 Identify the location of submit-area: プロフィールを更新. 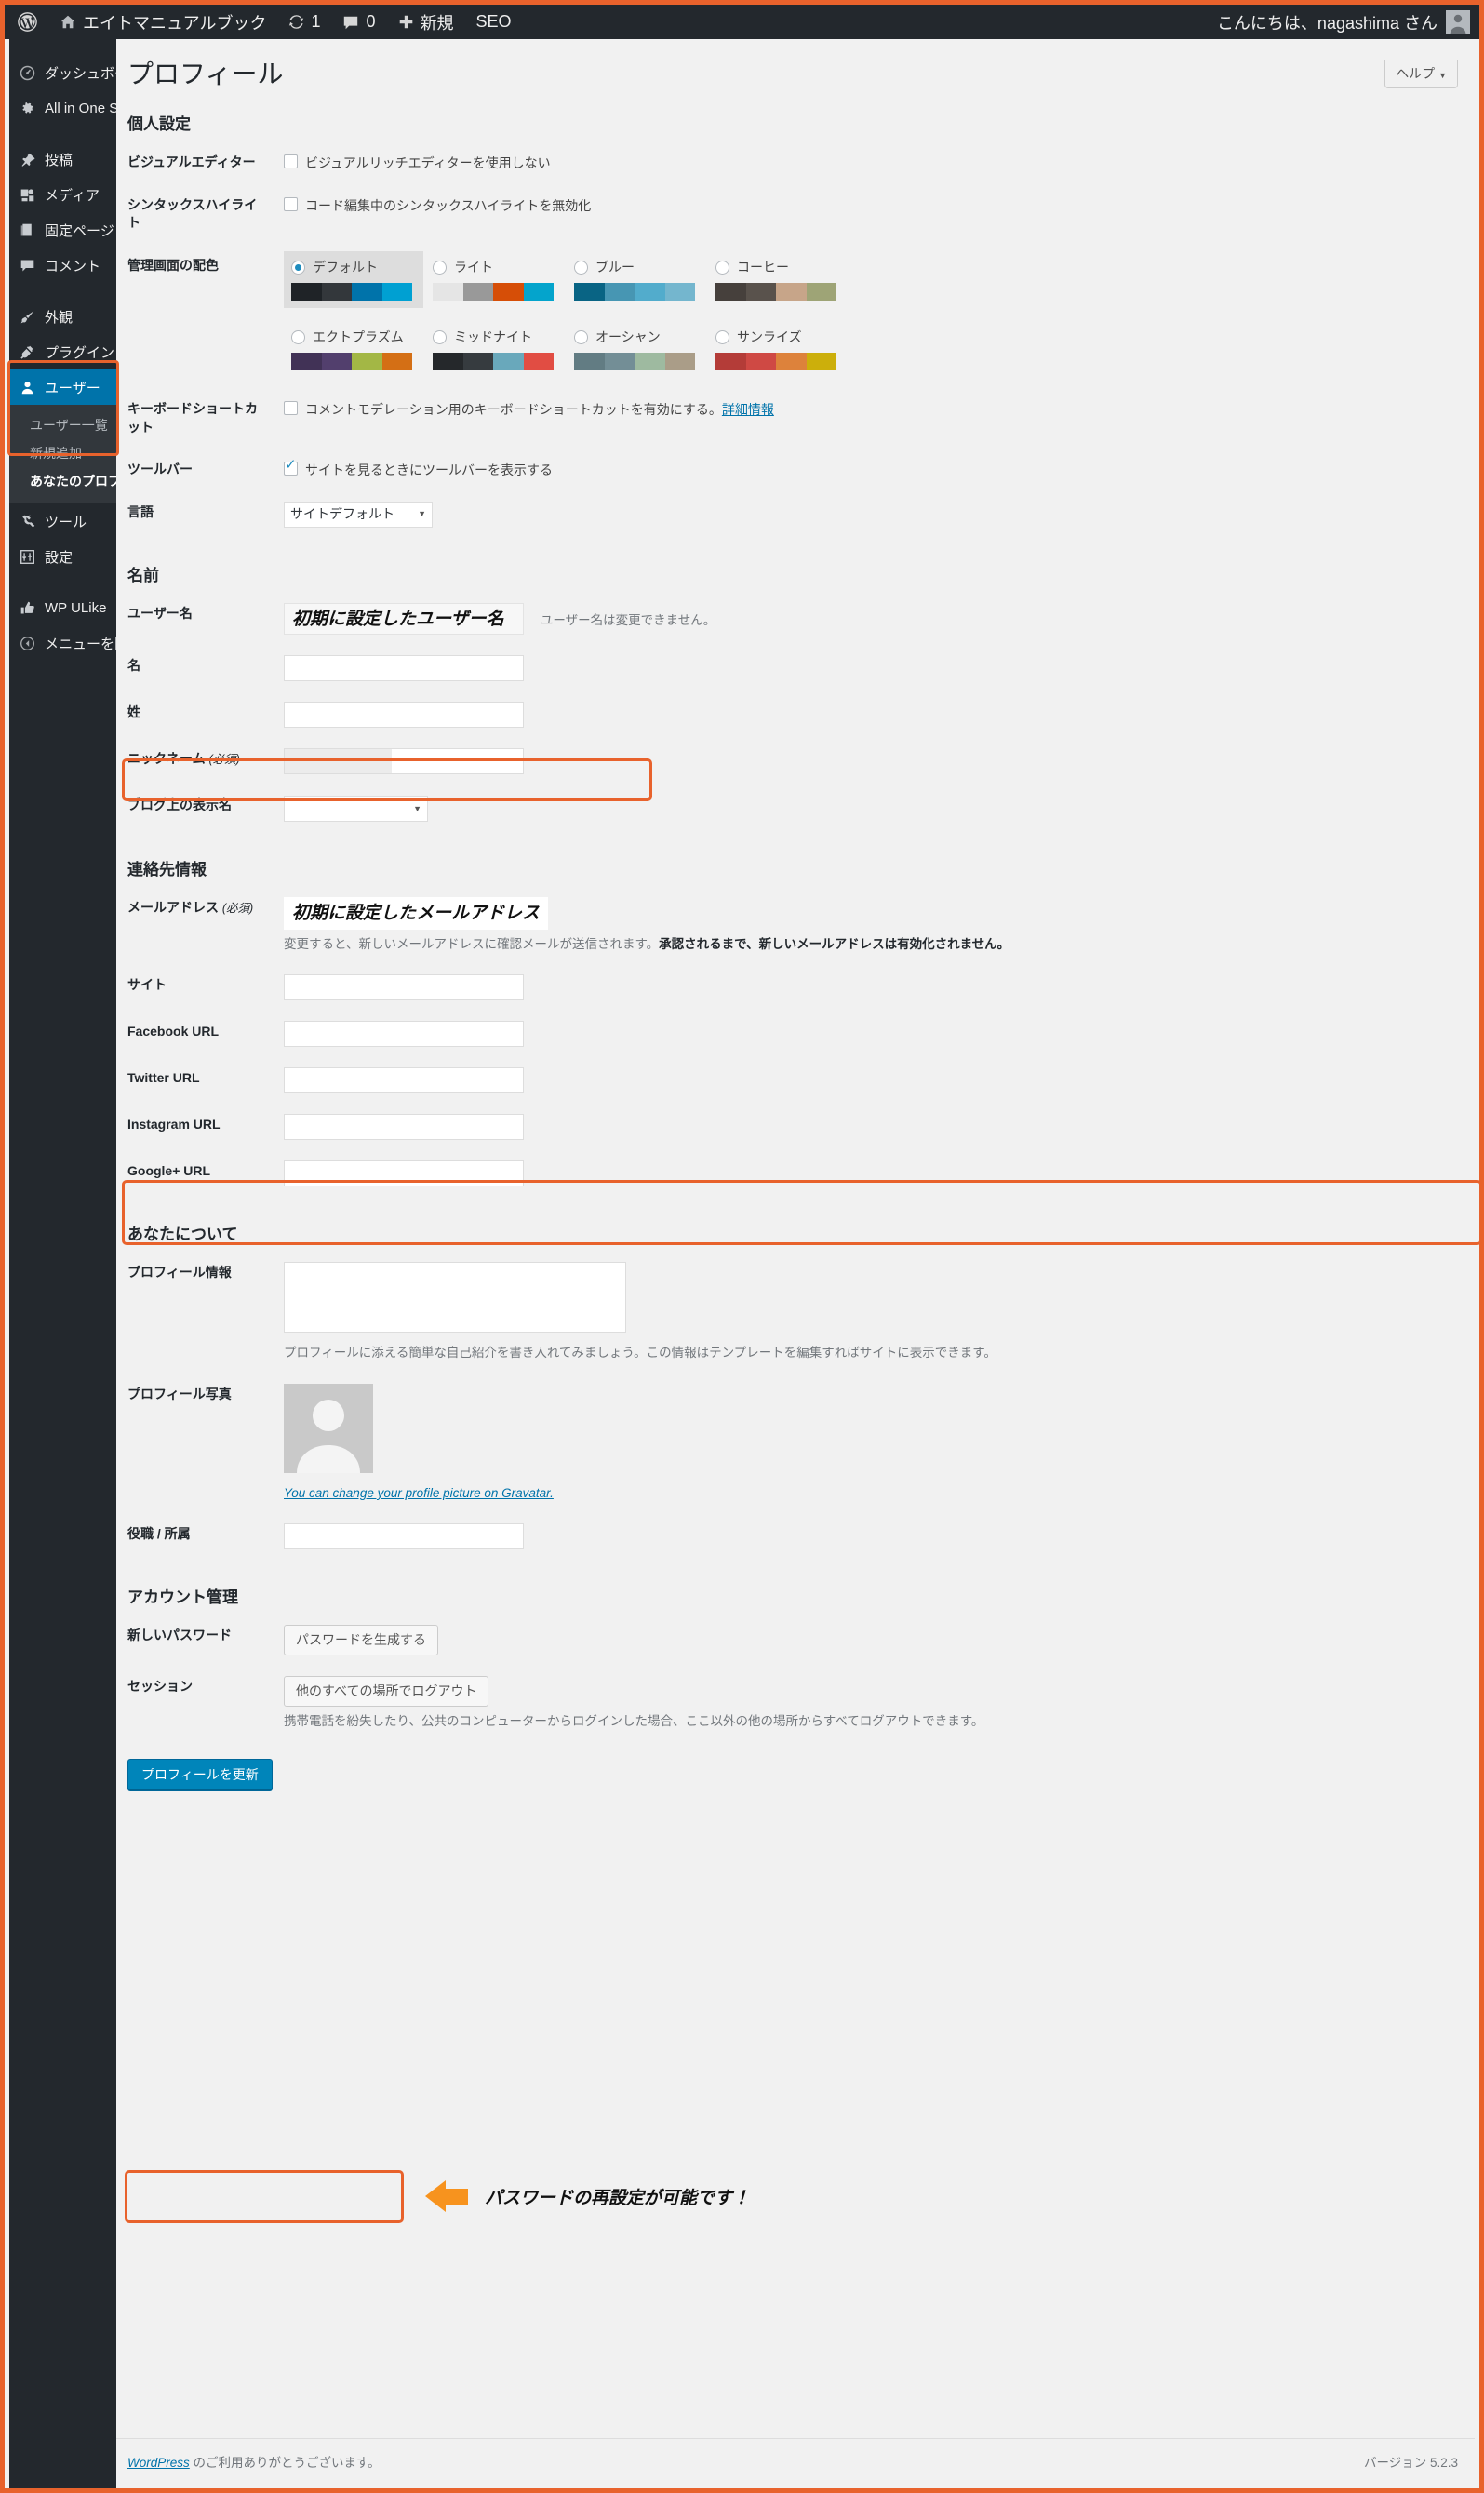
(795, 1766).